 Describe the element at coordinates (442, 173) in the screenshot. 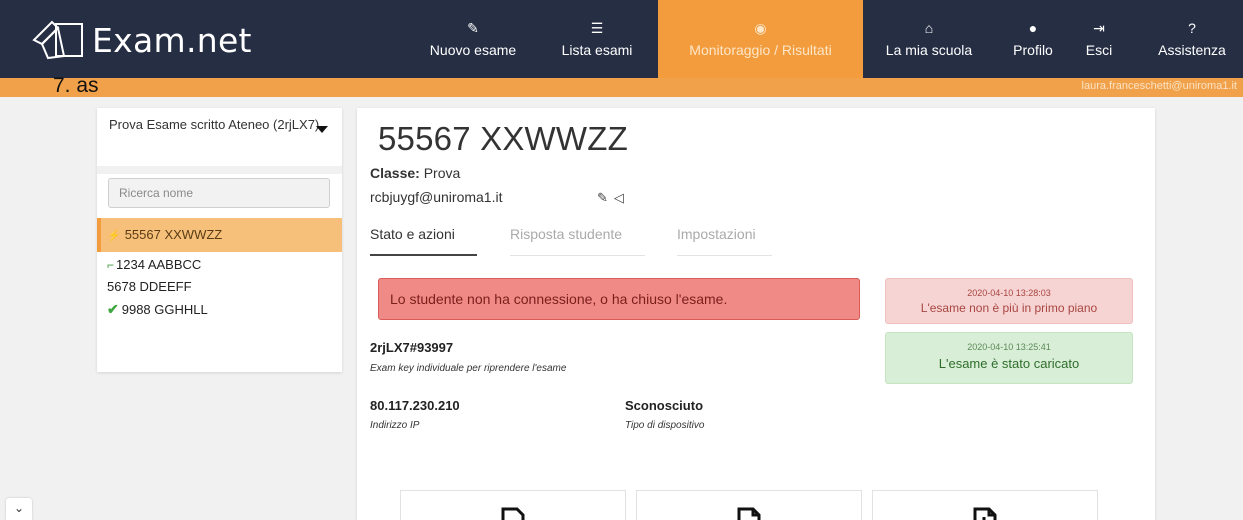

I see `class-value: Prova` at that location.